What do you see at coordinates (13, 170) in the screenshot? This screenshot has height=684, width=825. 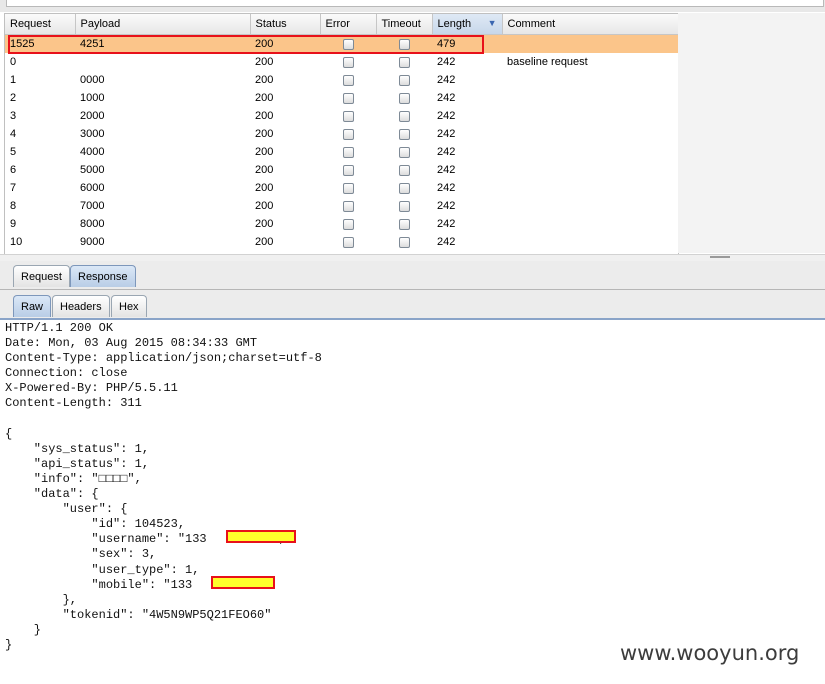 I see `cell-request: 6` at bounding box center [13, 170].